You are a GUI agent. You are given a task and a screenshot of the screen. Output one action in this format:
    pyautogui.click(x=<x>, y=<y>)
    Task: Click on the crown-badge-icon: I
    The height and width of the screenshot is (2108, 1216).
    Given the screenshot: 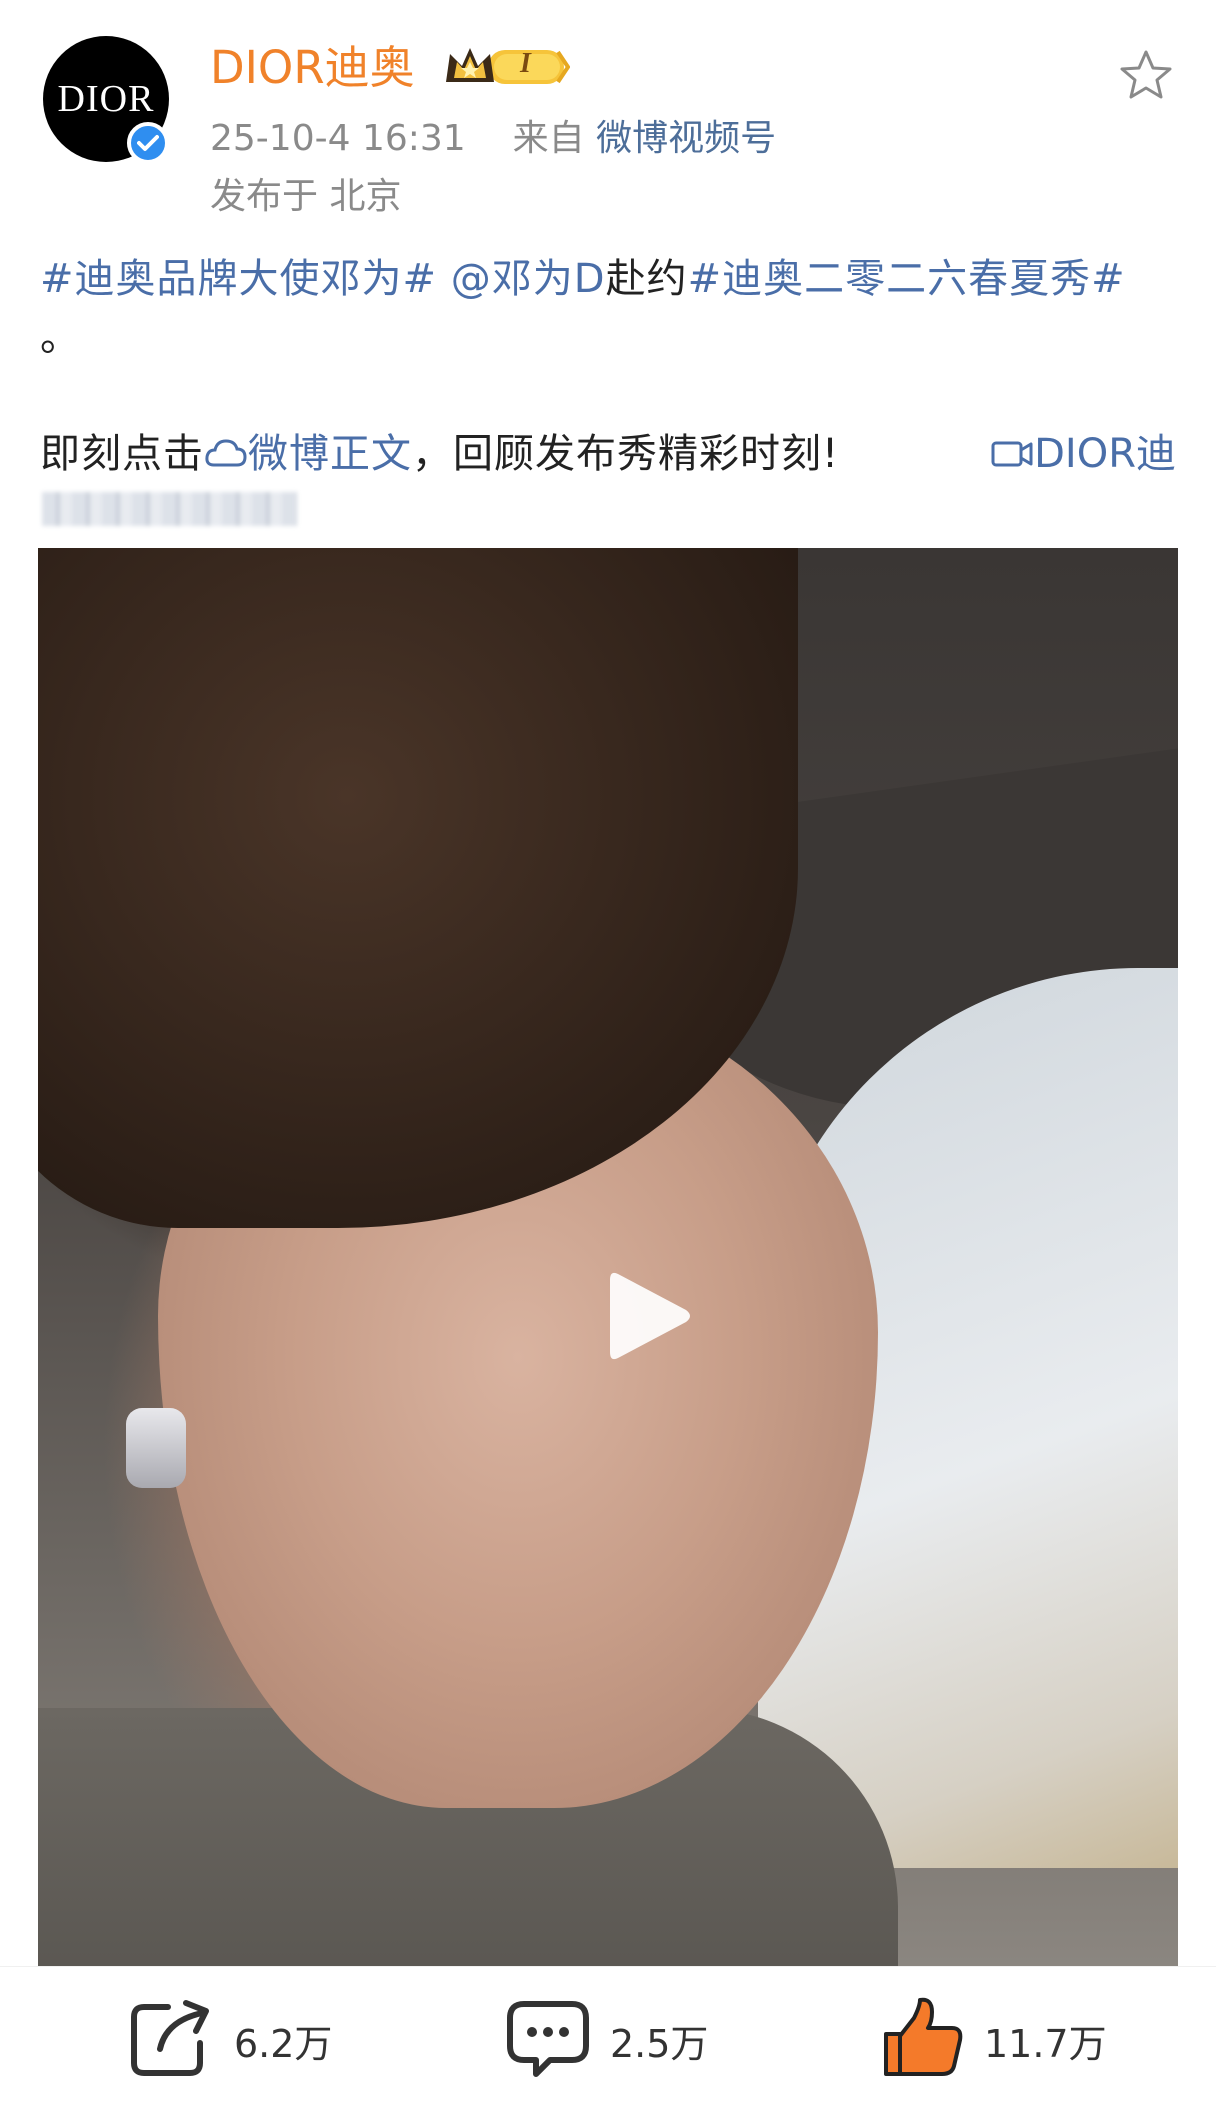 What is the action you would take?
    pyautogui.click(x=507, y=69)
    